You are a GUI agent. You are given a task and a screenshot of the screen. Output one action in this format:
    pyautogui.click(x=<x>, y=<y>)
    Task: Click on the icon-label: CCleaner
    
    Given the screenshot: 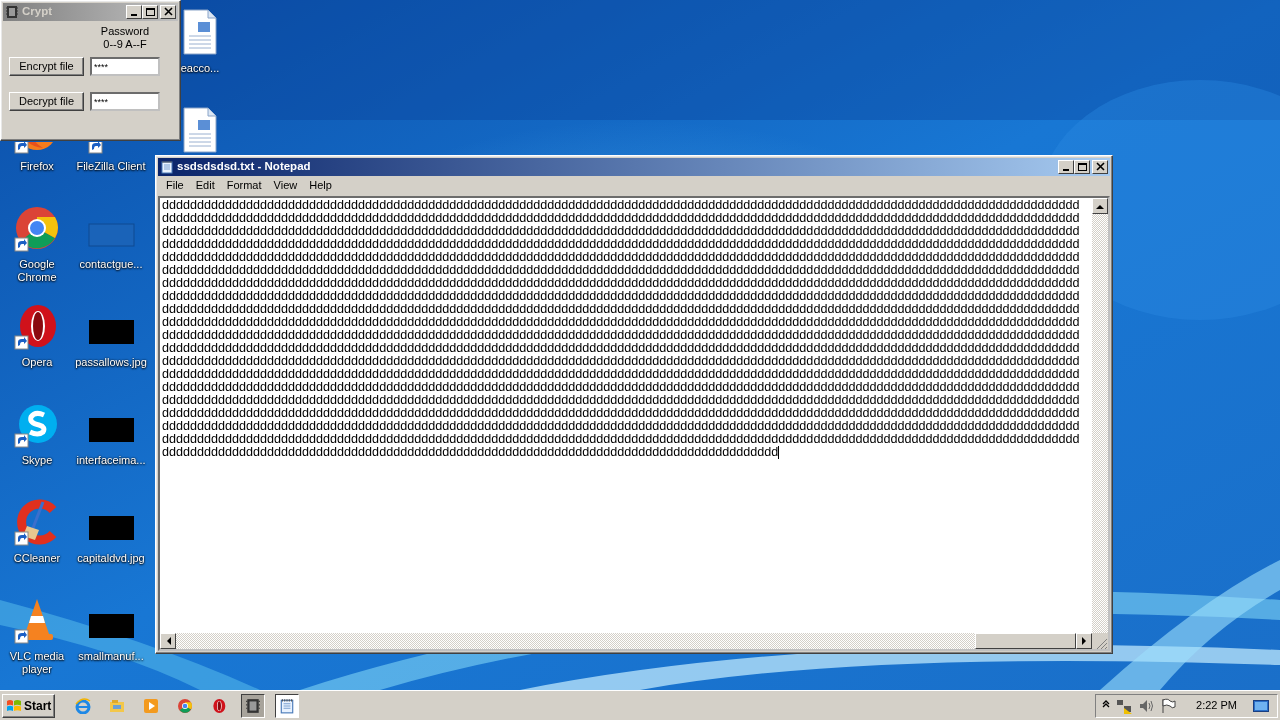 What is the action you would take?
    pyautogui.click(x=37, y=558)
    